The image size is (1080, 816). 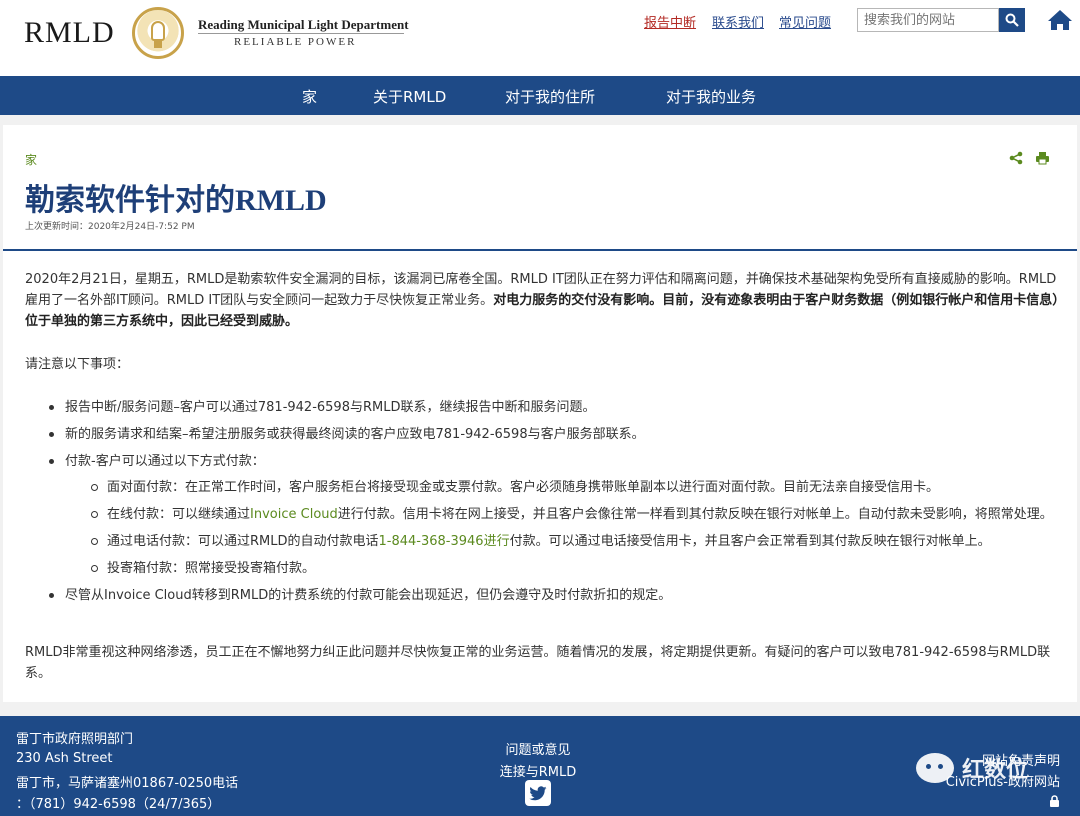 I want to click on invoice-cloud-link: Invoice Cloud, so click(x=294, y=514).